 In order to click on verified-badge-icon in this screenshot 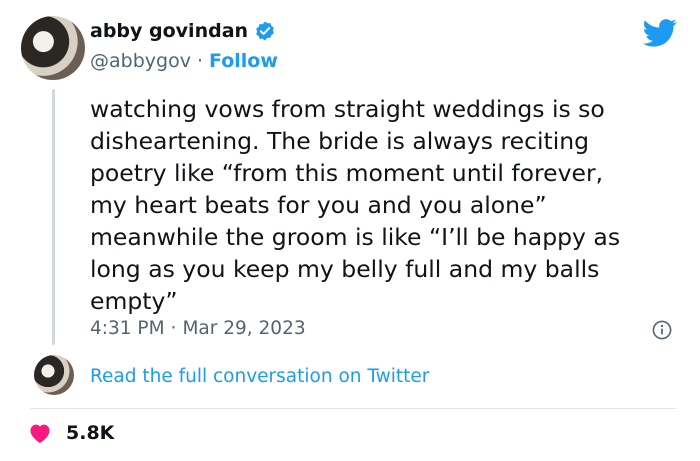, I will do `click(265, 31)`.